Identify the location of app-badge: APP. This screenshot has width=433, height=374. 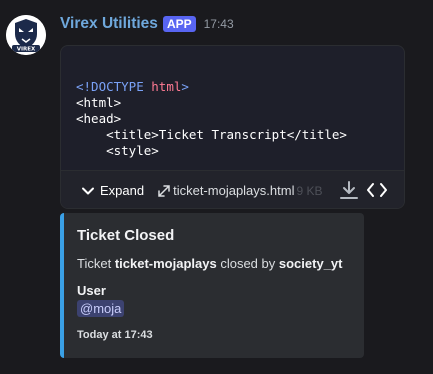
(179, 24).